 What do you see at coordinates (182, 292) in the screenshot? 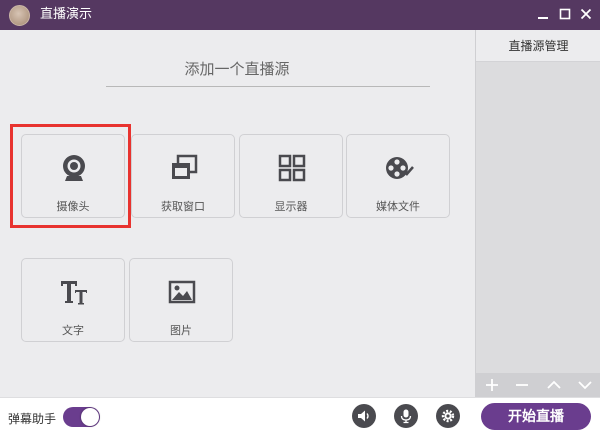
I see `image-icon` at bounding box center [182, 292].